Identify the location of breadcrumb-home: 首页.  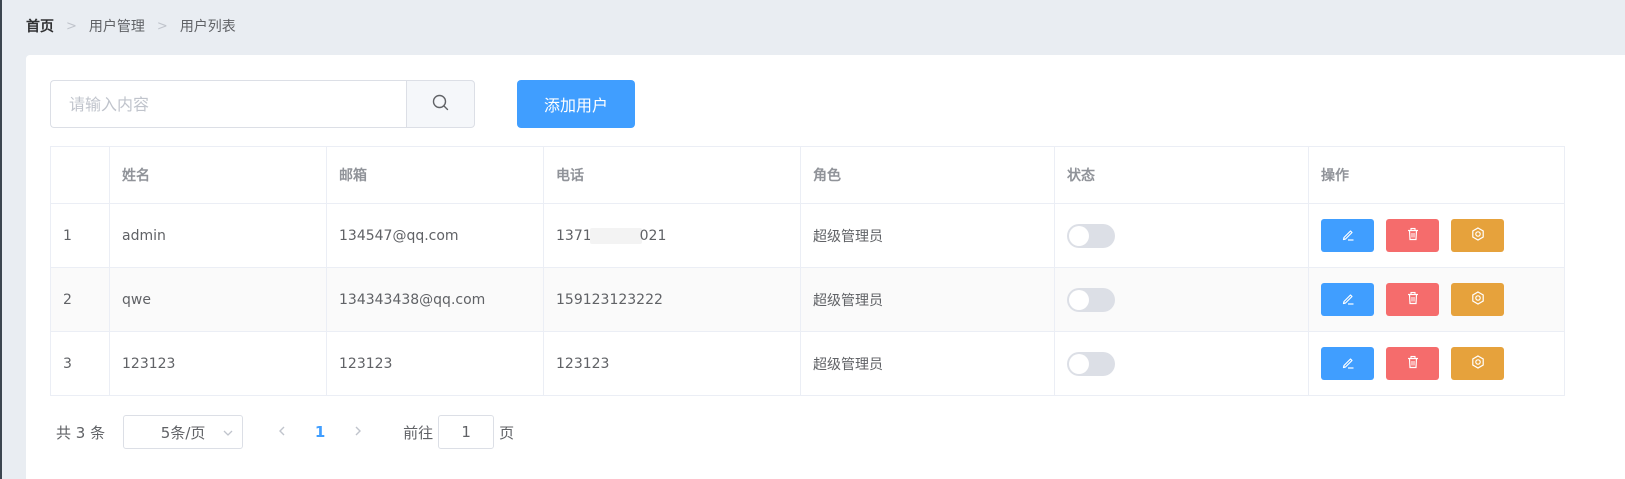
(40, 26).